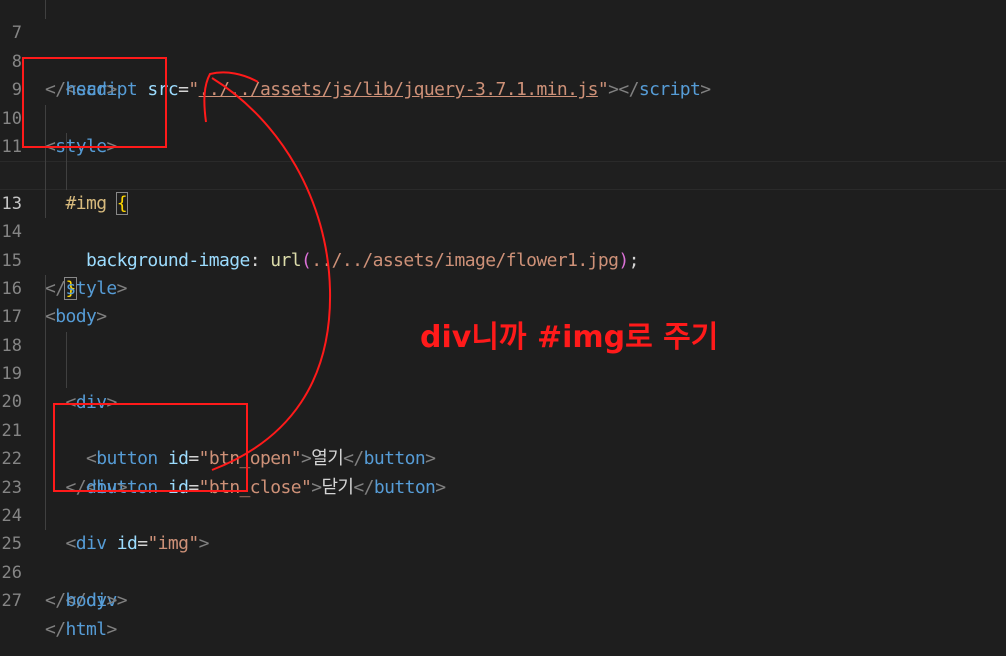 The height and width of the screenshot is (656, 1006). I want to click on code-line: 10 <style>, so click(503, 116).